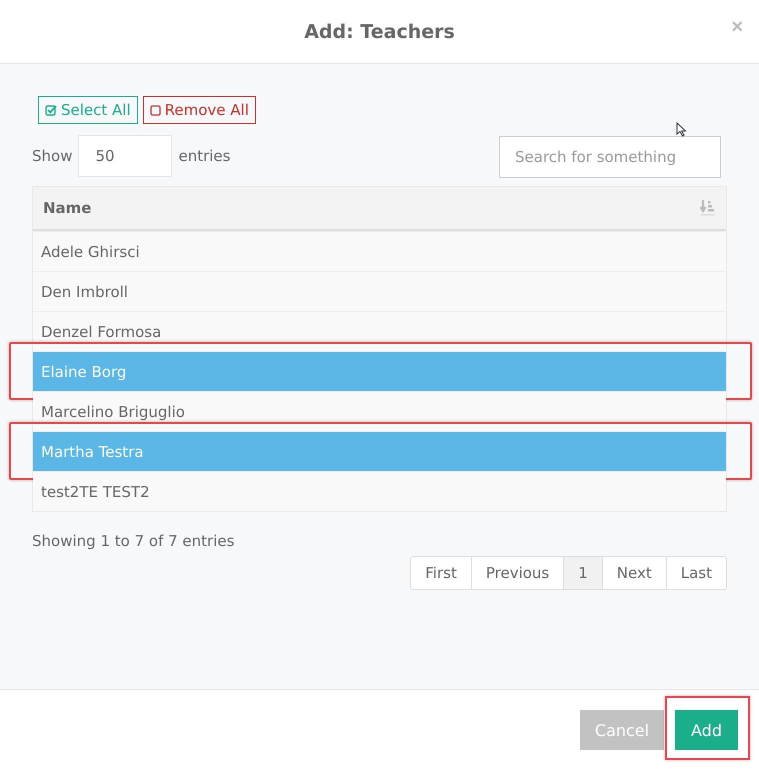 The image size is (759, 770). Describe the element at coordinates (696, 573) in the screenshot. I see `page-button: Last` at that location.